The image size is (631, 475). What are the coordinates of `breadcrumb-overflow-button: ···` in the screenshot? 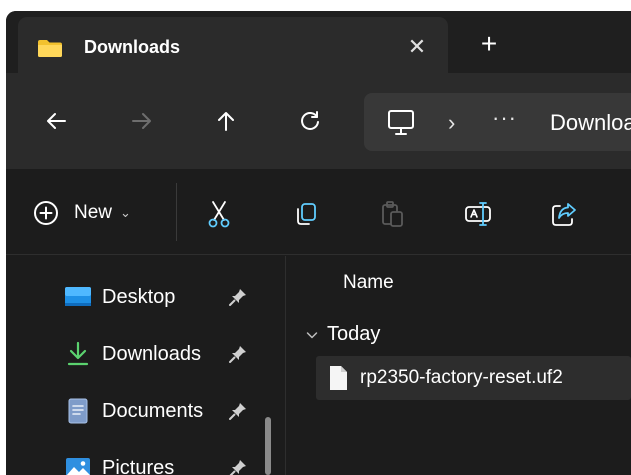 It's located at (504, 118).